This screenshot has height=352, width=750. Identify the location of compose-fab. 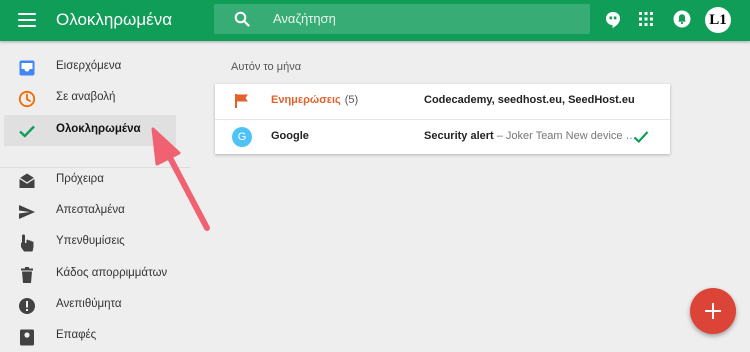
(713, 311).